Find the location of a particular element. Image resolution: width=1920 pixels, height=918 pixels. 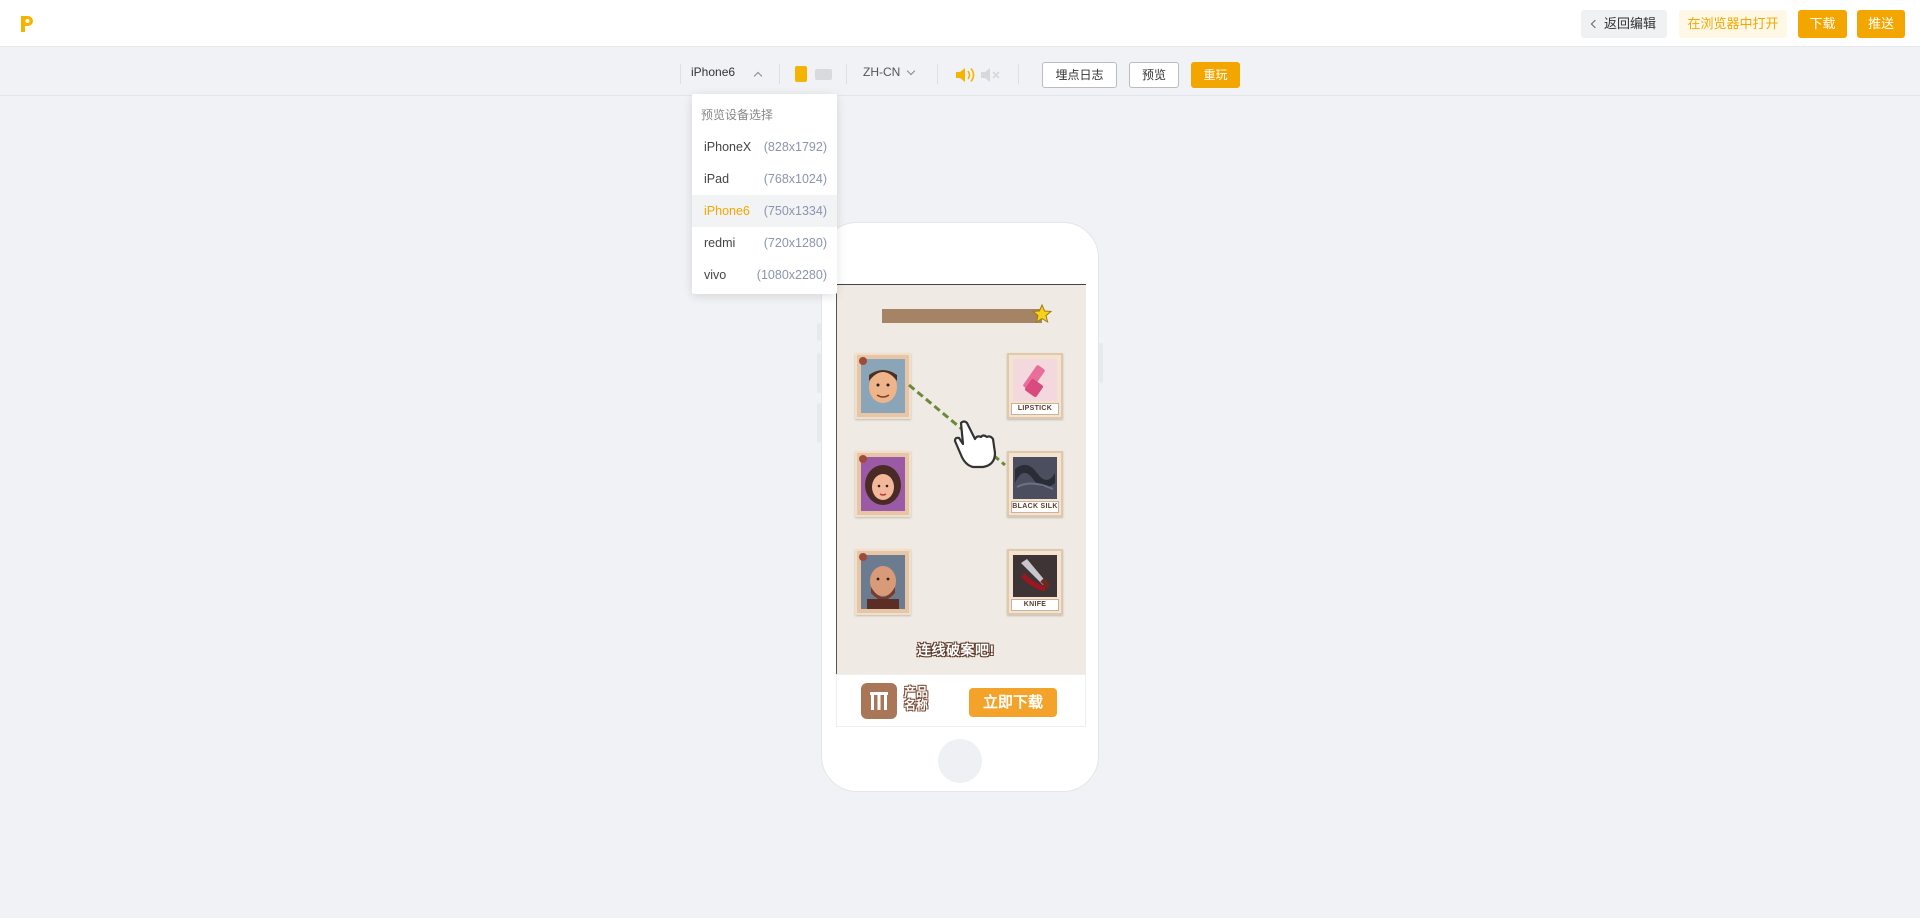

device-option-iphonex: iPhoneX (828x1792) is located at coordinates (764, 147).